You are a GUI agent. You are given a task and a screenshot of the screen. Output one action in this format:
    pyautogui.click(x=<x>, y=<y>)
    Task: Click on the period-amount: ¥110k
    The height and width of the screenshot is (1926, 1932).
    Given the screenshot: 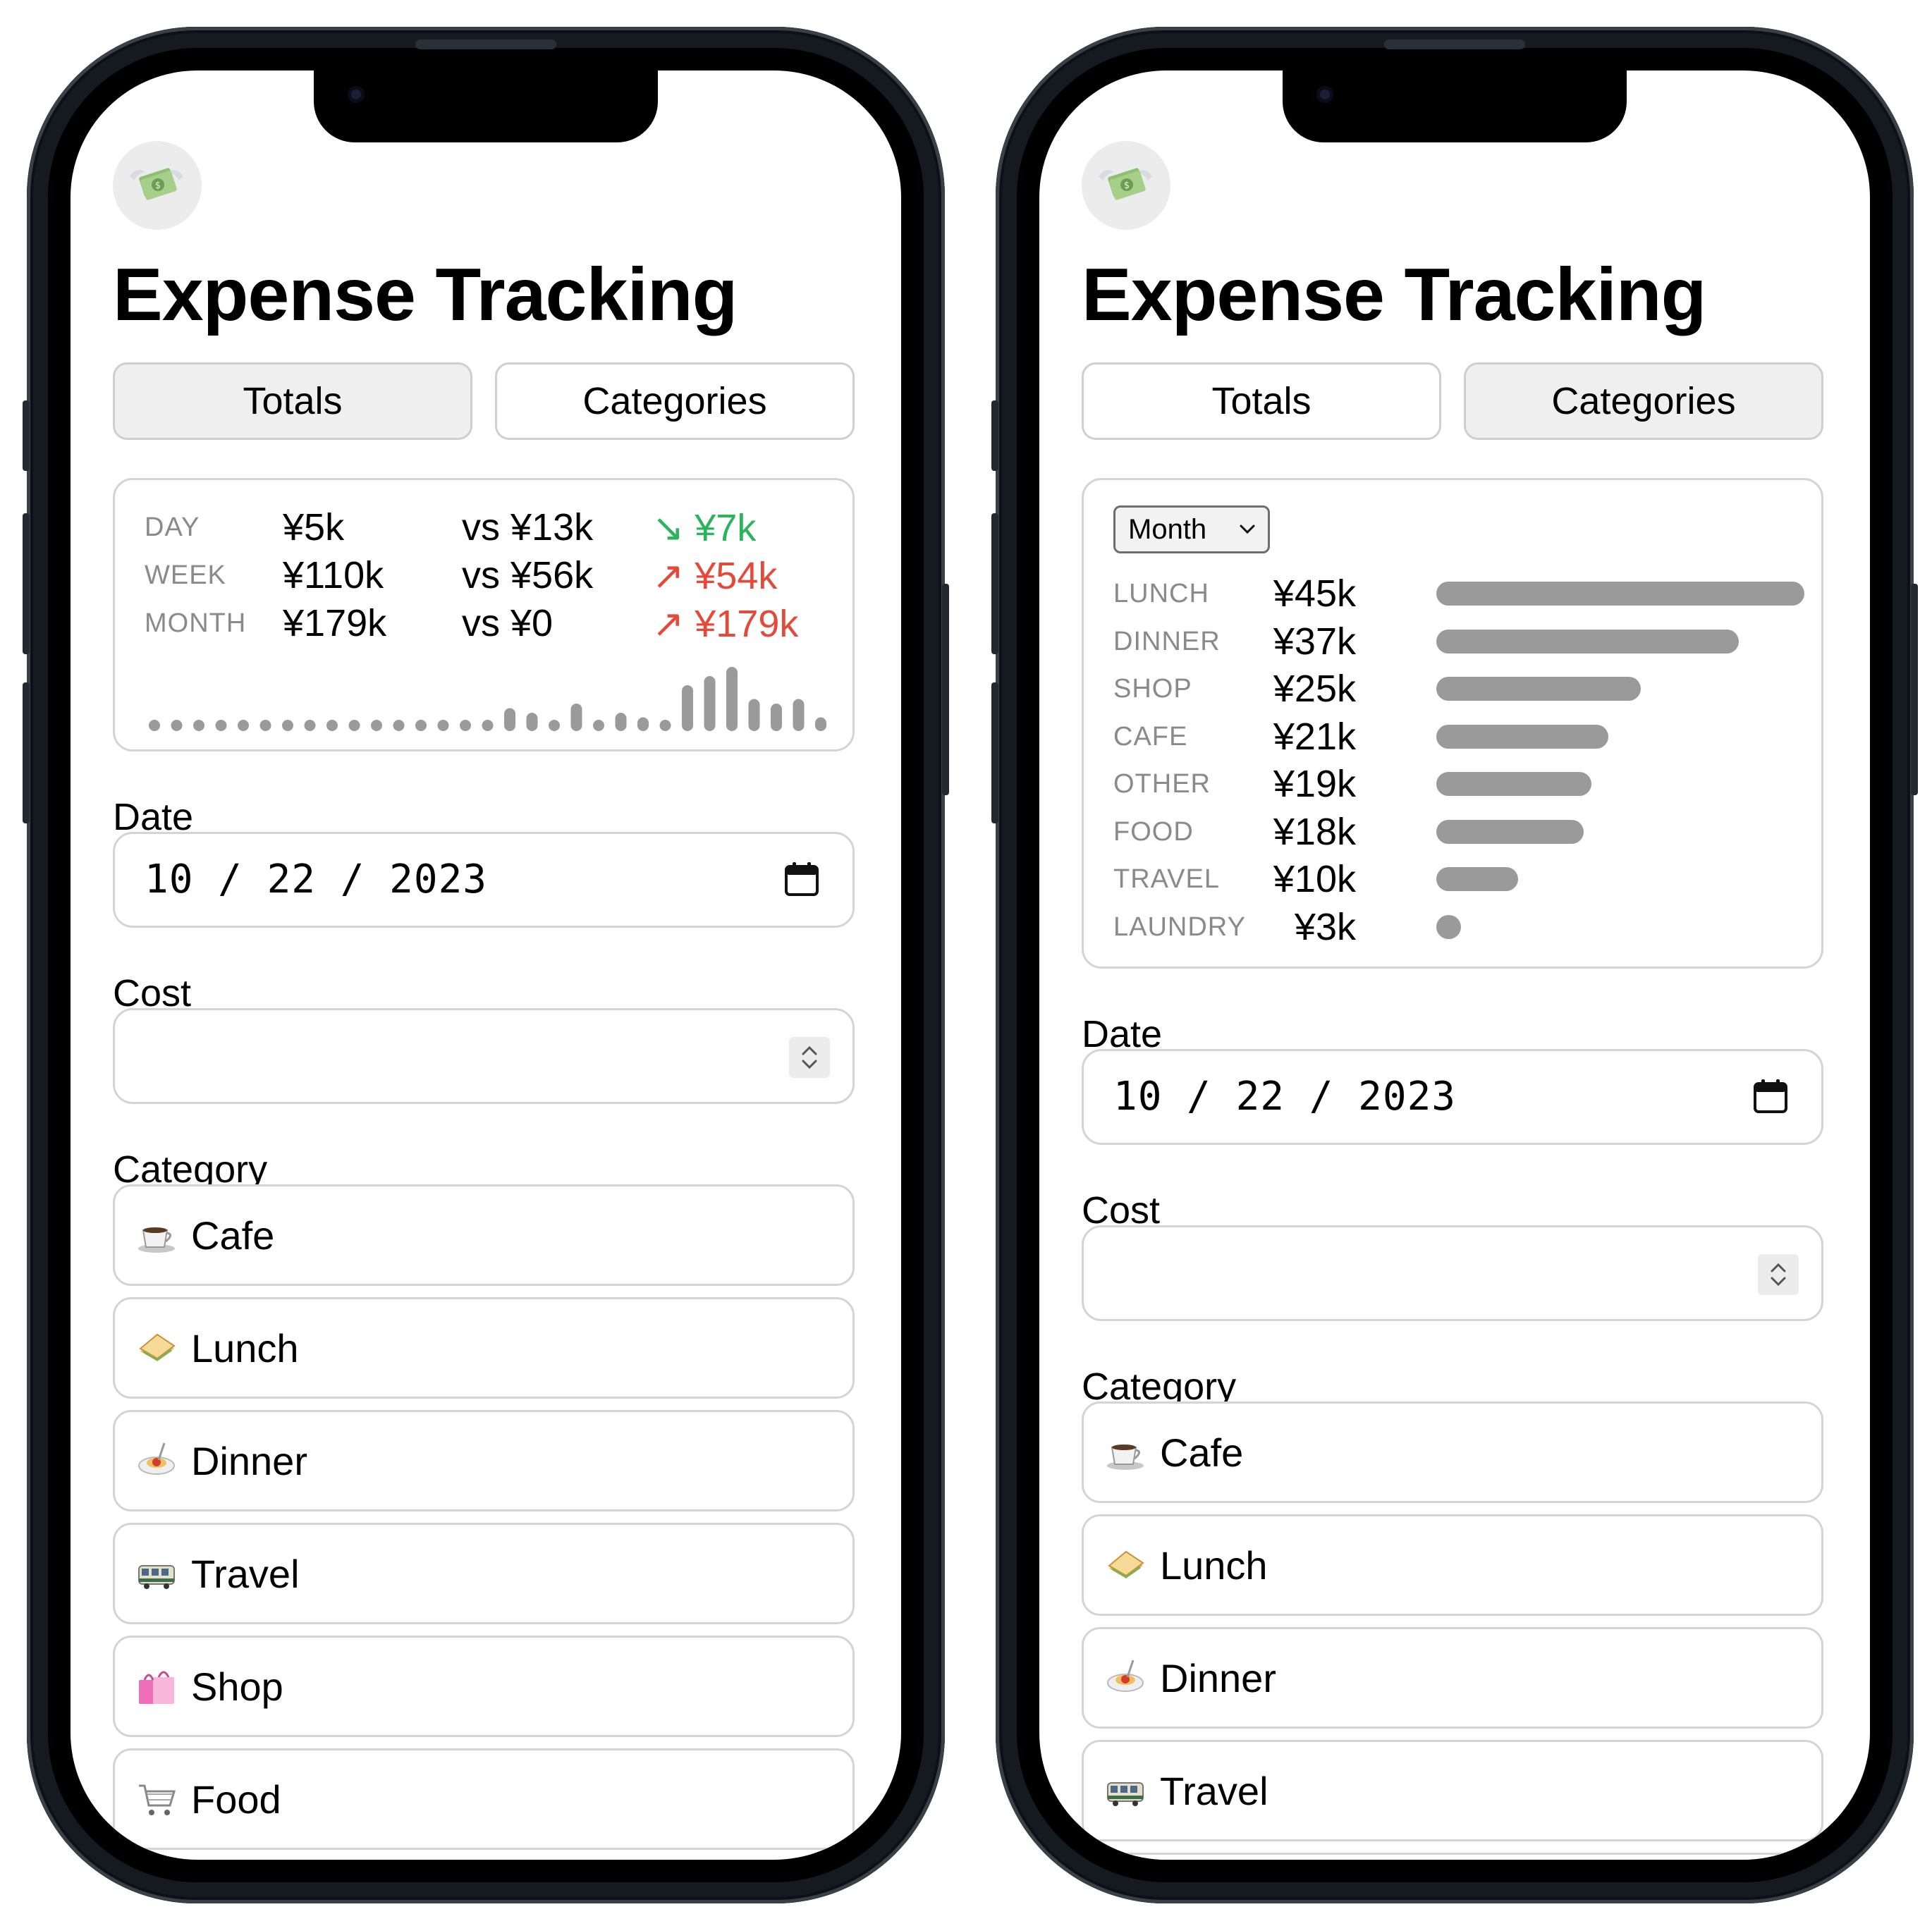 What is the action you would take?
    pyautogui.click(x=333, y=575)
    